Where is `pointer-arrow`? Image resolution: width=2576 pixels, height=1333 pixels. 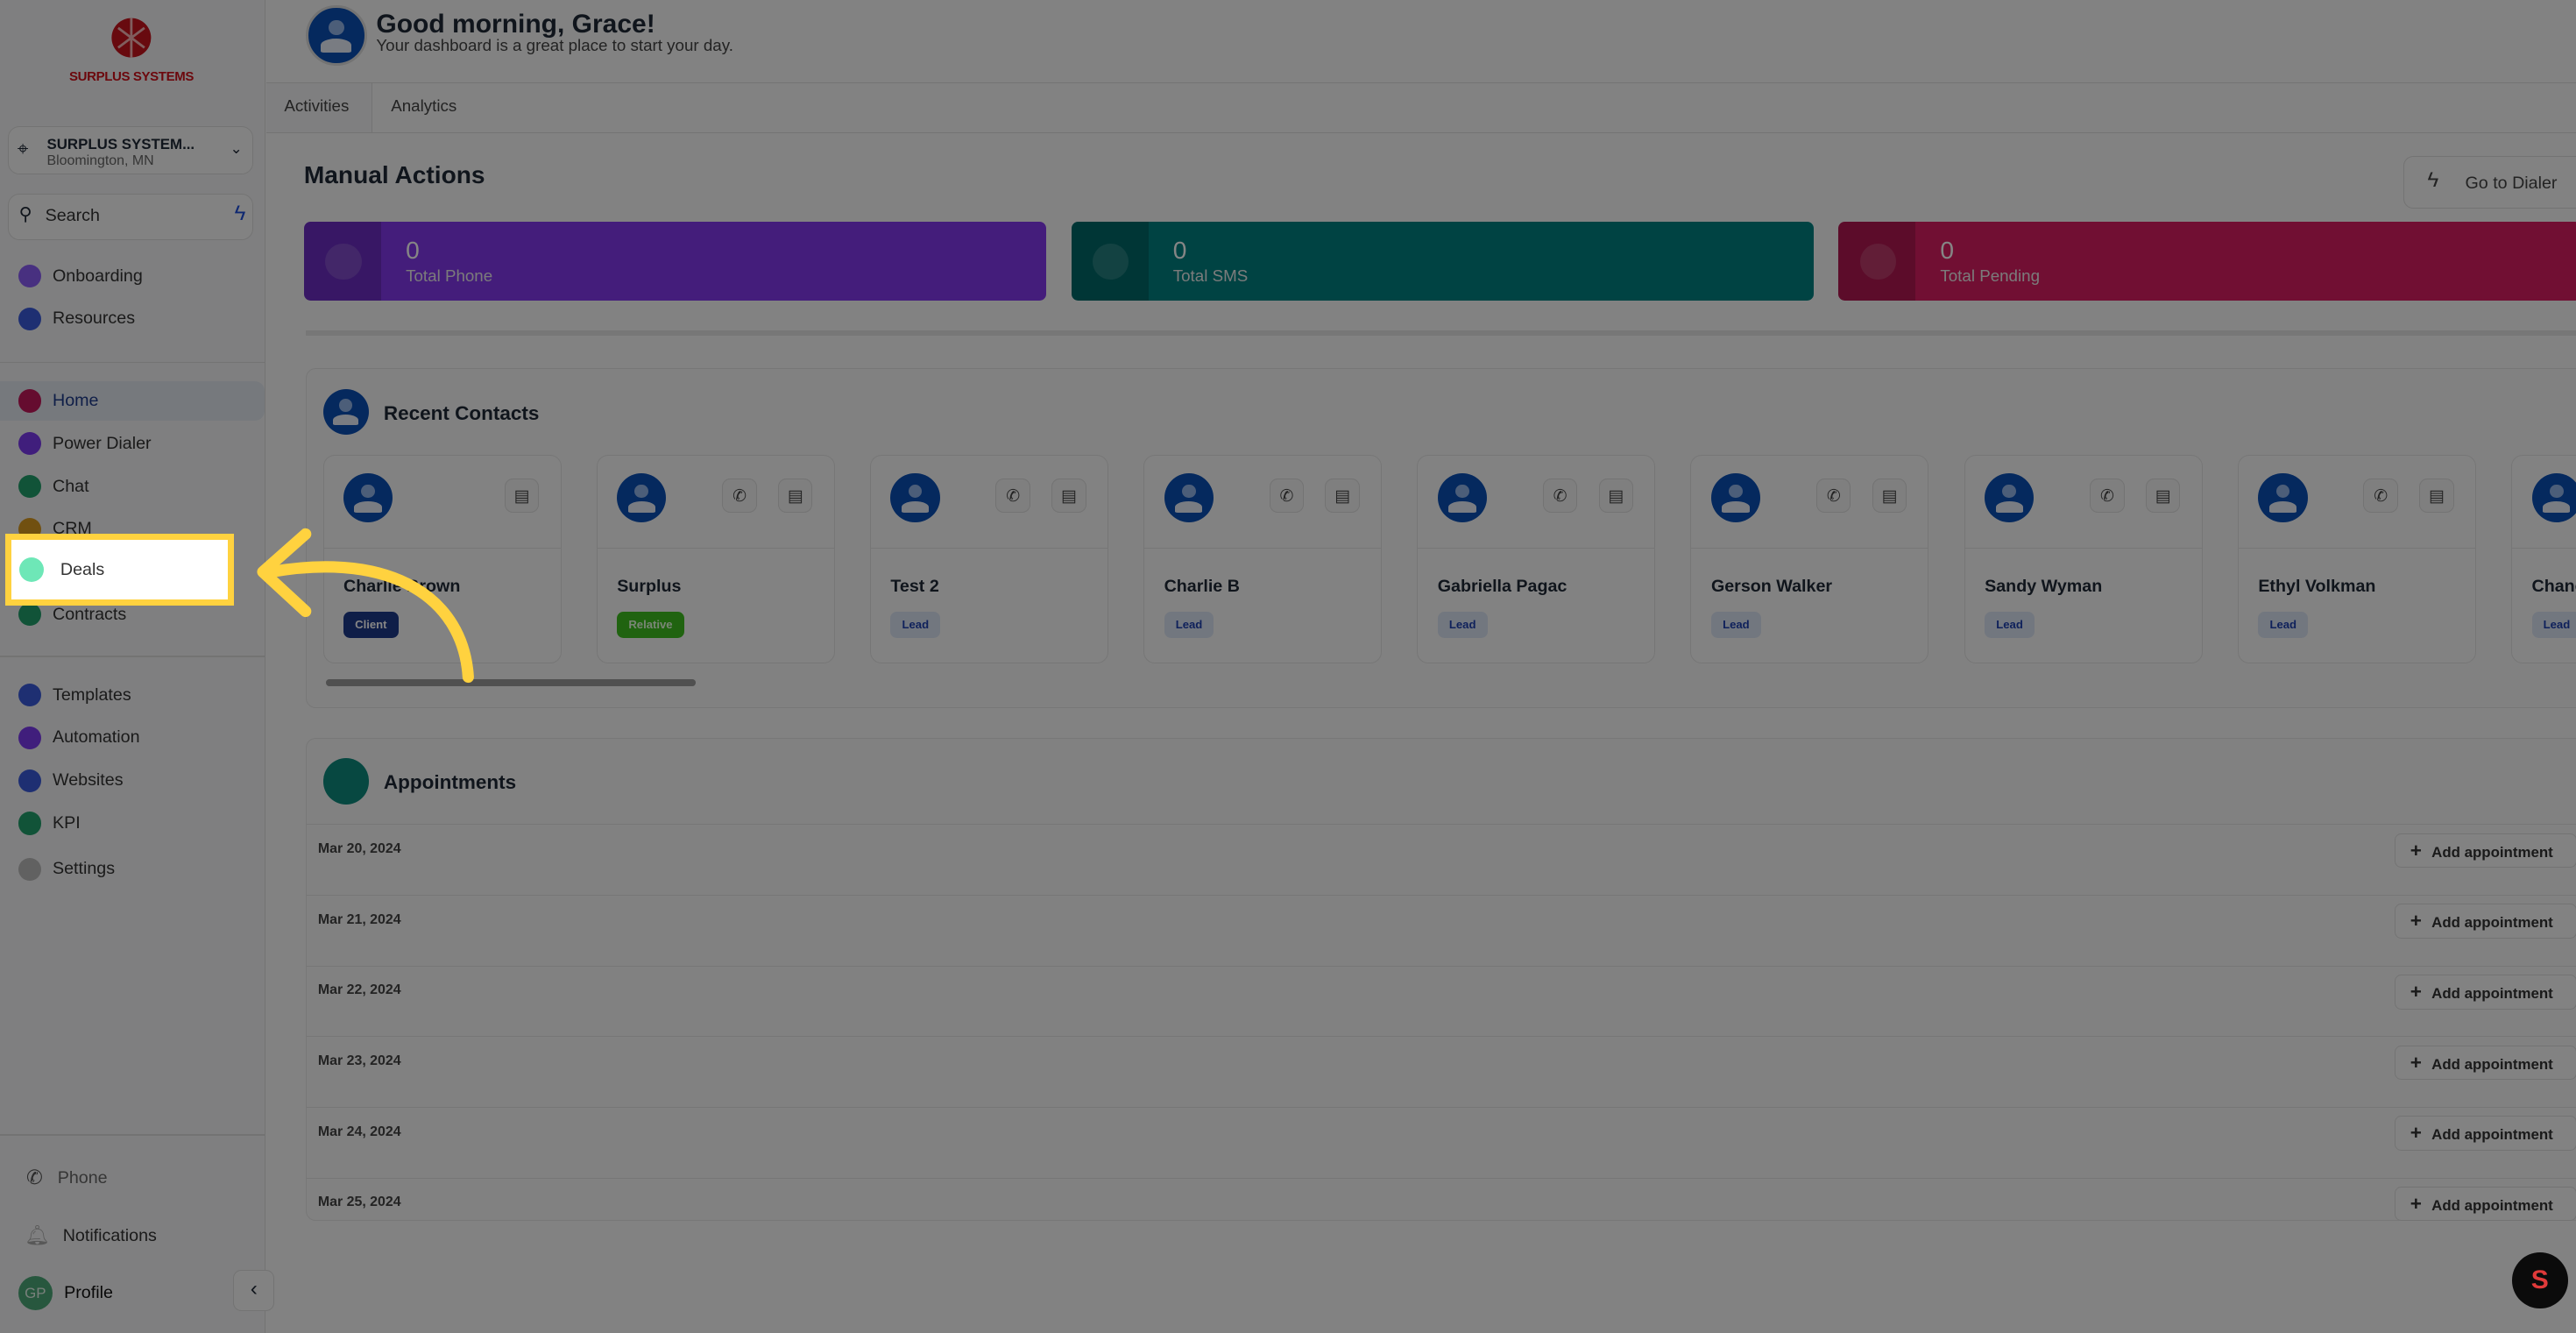 pointer-arrow is located at coordinates (365, 606).